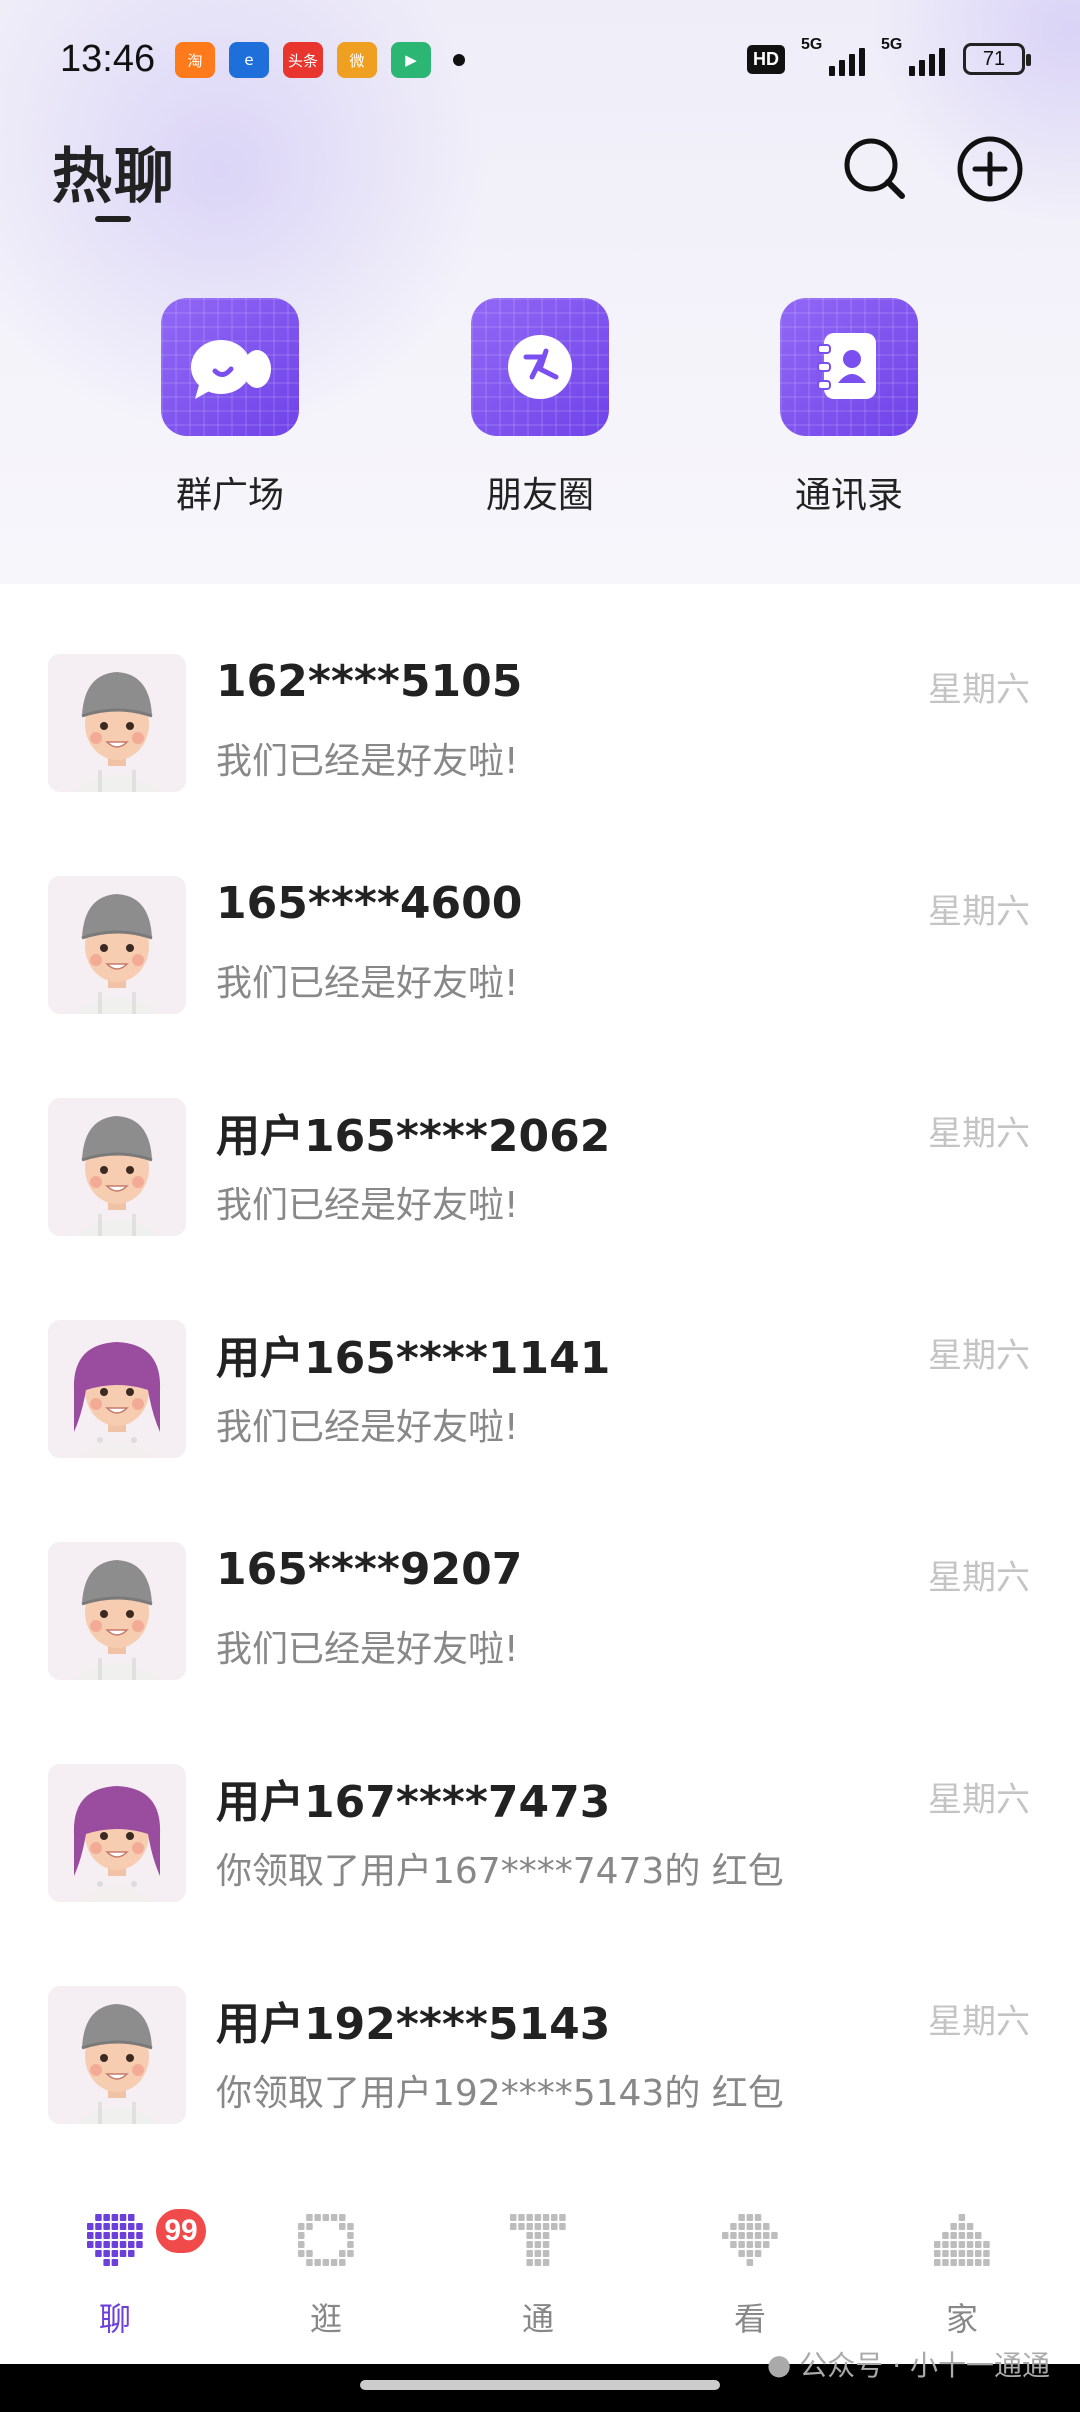 This screenshot has width=1080, height=2412. What do you see at coordinates (540, 1431) in the screenshot?
I see `chat-list-item: 用户165****1141 我们已经是好友啦! 星期六` at bounding box center [540, 1431].